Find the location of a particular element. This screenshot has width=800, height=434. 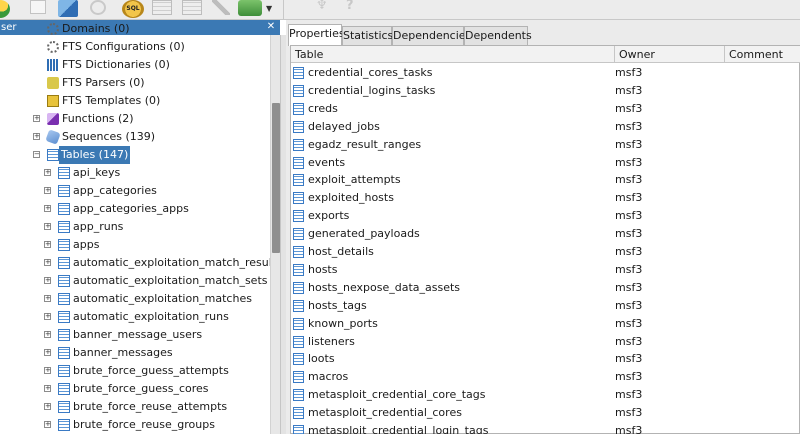

plugins-dropdown-icon: ▼ is located at coordinates (269, 12).